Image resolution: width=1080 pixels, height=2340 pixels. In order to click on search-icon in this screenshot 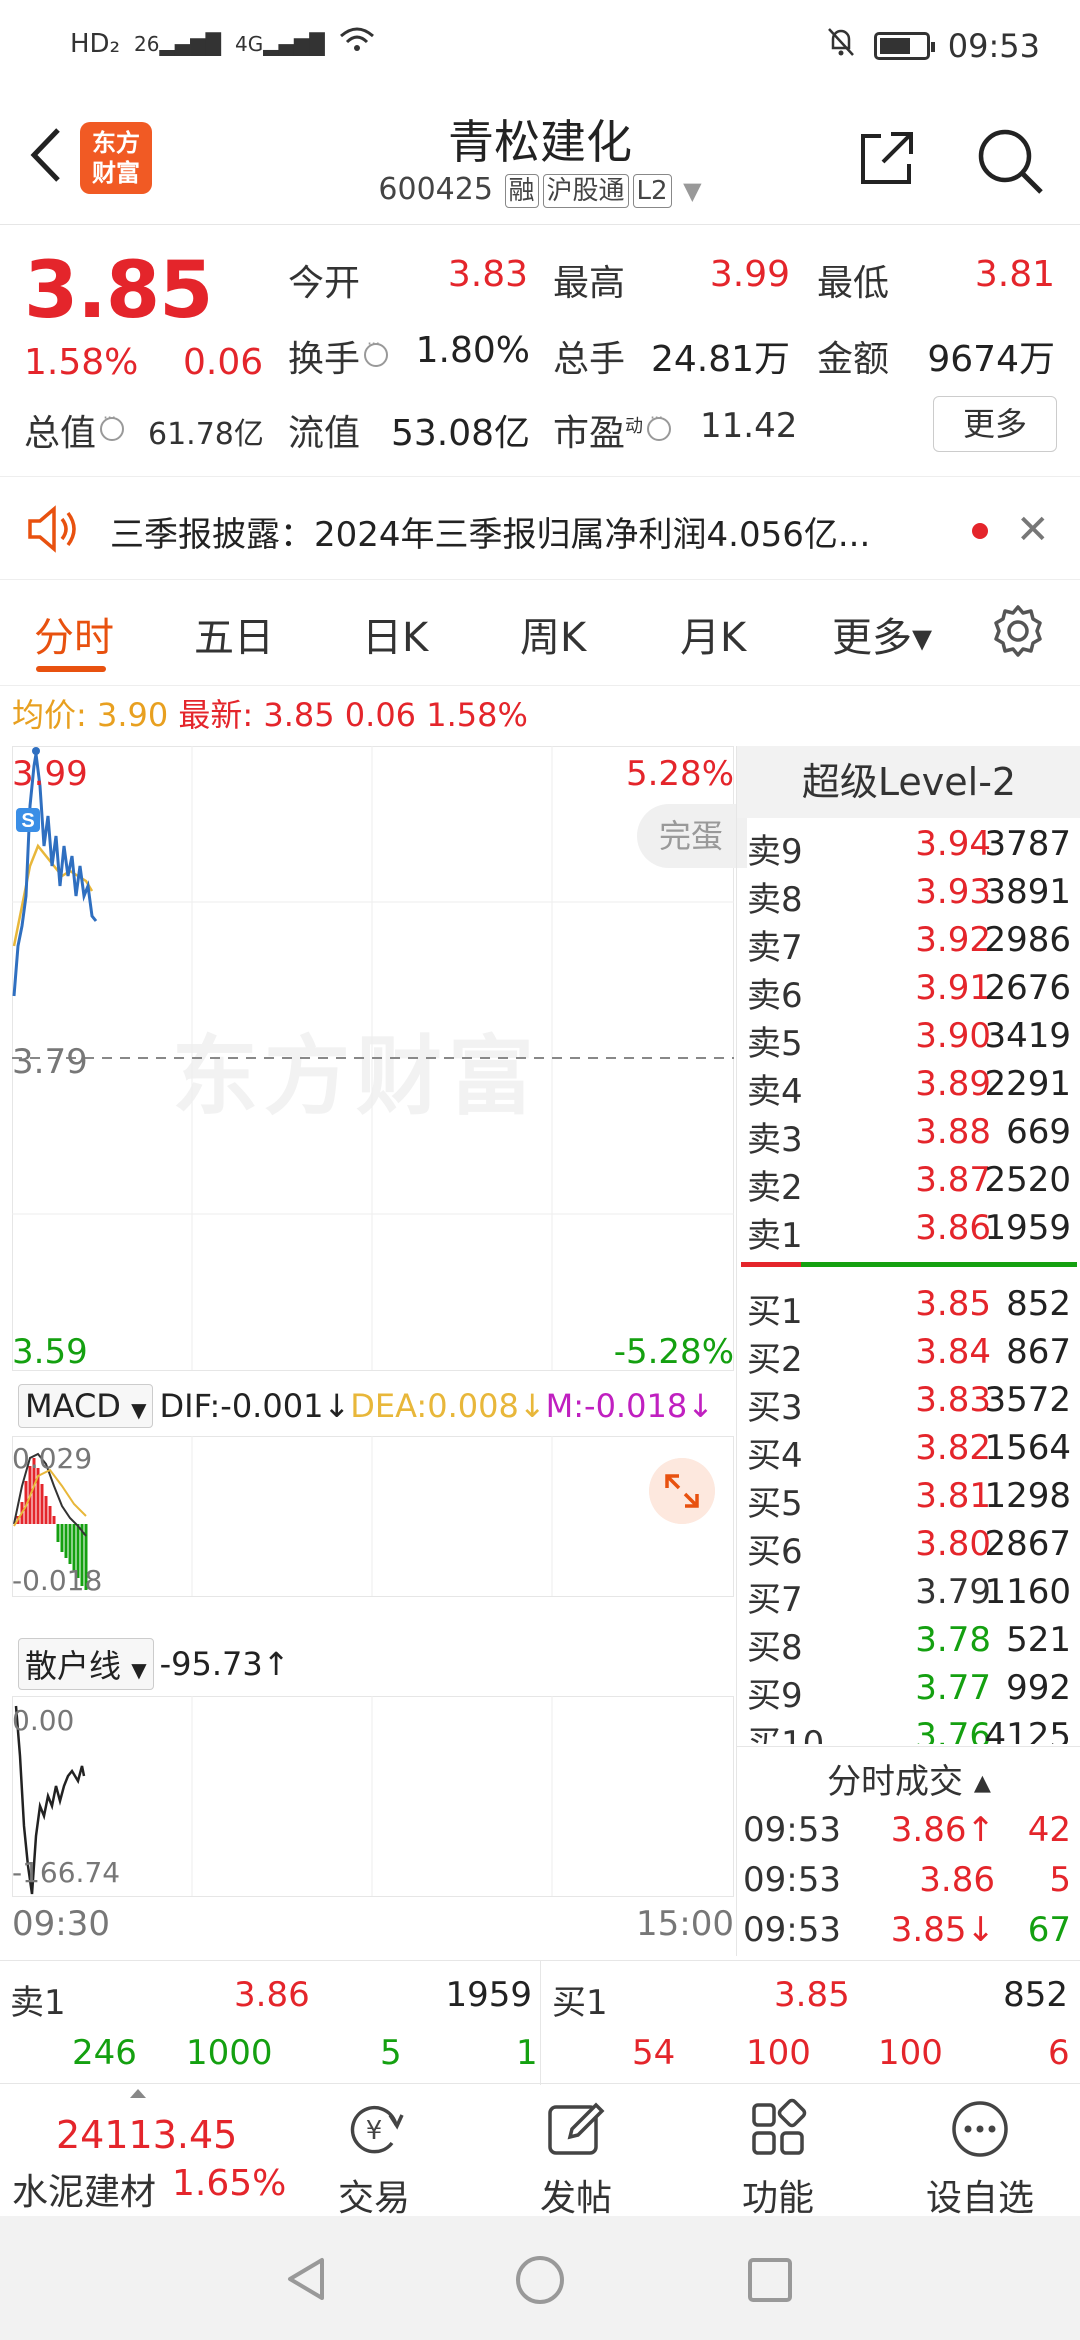, I will do `click(1010, 161)`.